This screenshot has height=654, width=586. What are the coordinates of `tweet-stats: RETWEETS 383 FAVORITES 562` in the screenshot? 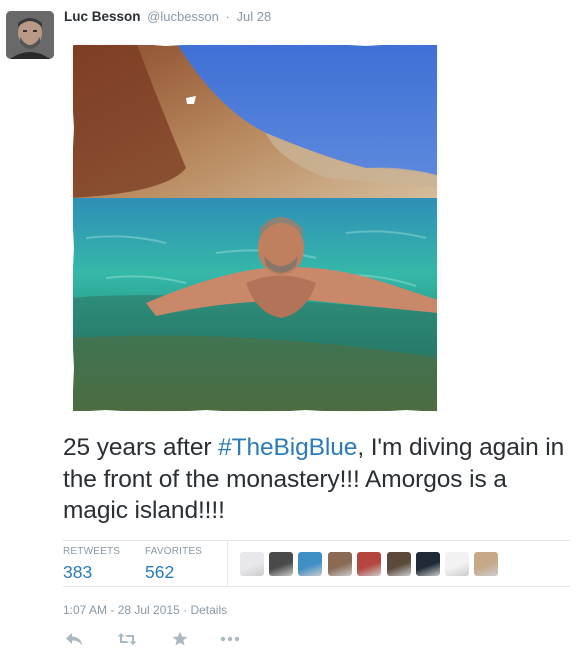 It's located at (316, 563).